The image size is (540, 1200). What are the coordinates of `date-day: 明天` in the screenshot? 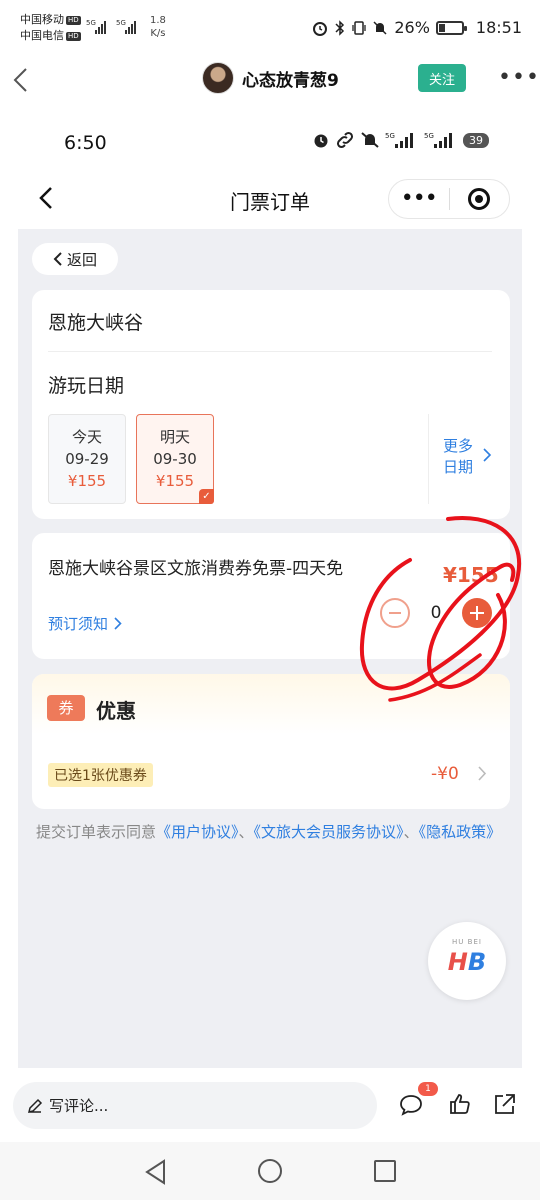 It's located at (174, 437).